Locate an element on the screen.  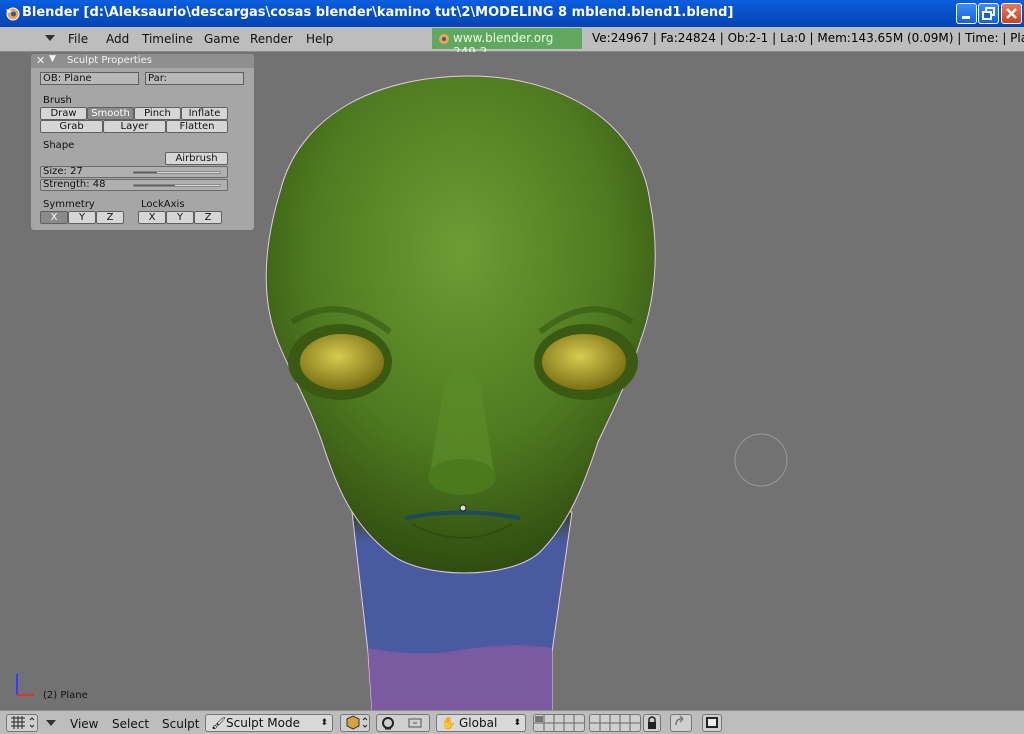
size-track is located at coordinates (177, 172).